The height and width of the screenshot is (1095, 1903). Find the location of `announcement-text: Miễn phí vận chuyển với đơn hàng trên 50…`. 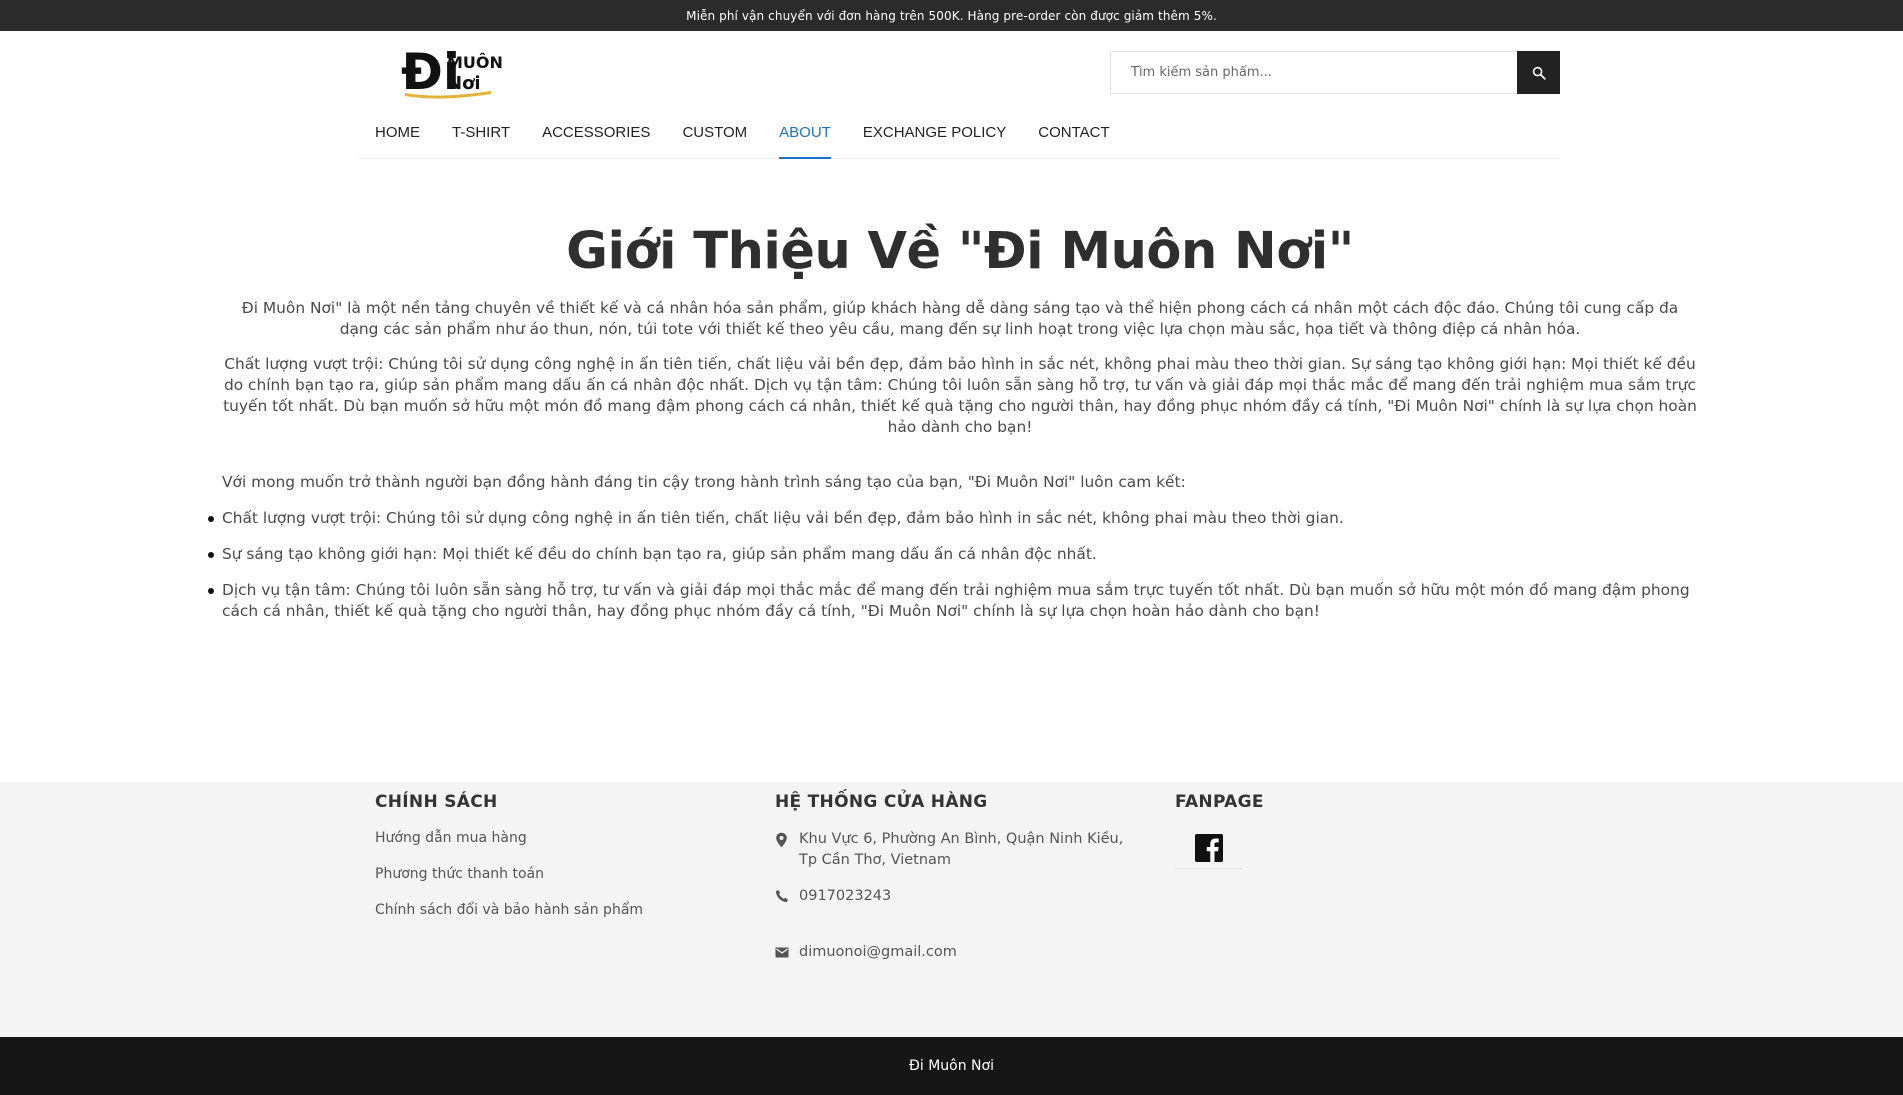

announcement-text: Miễn phí vận chuyển với đơn hàng trên 50… is located at coordinates (951, 15).